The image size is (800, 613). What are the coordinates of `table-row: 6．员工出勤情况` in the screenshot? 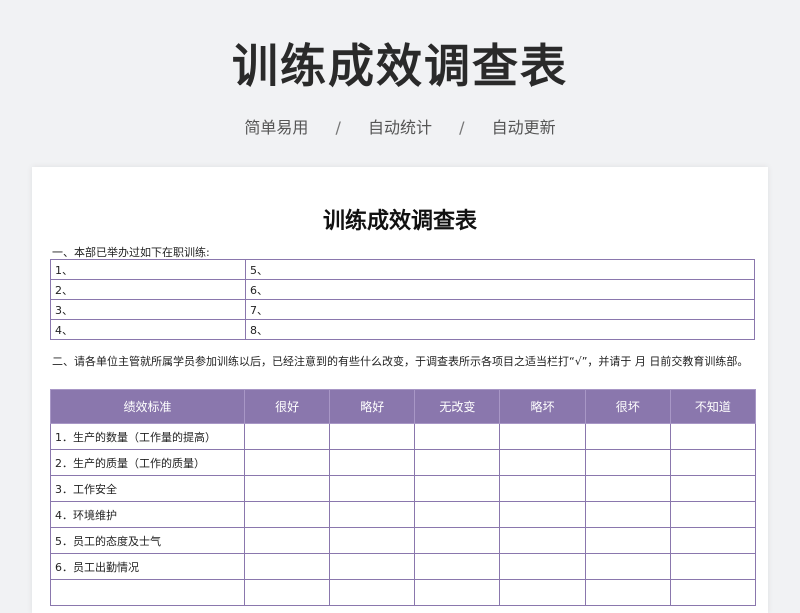 It's located at (403, 566).